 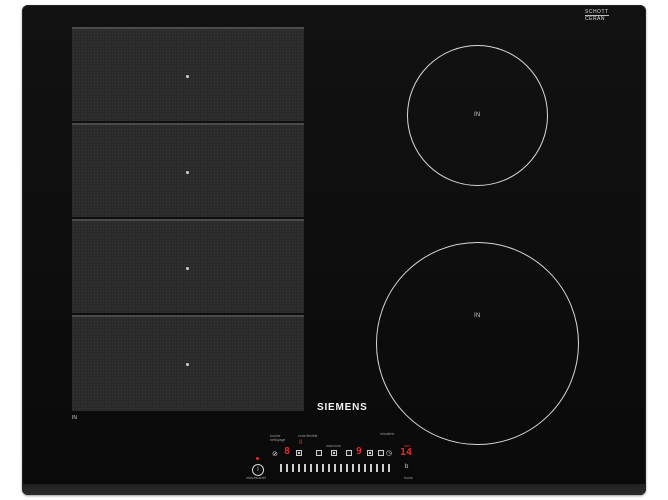 I want to click on mid-zone-display: 9, so click(x=359, y=451).